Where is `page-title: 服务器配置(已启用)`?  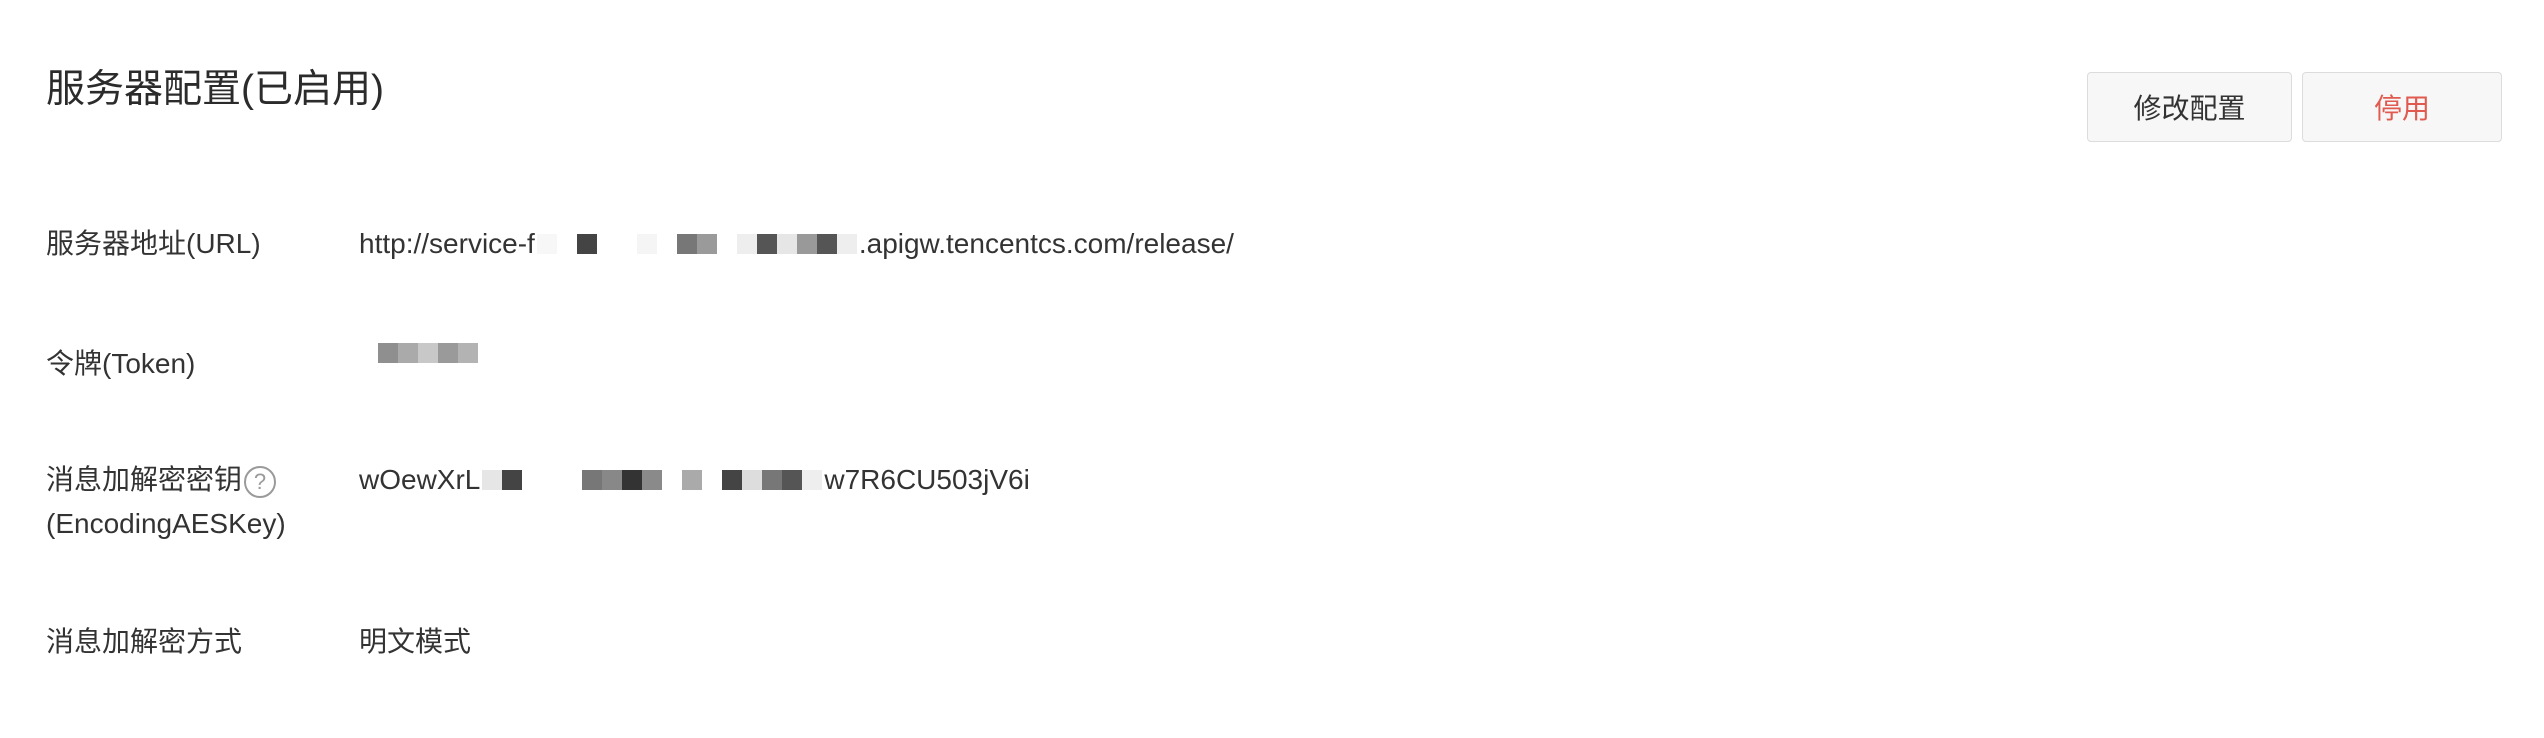 page-title: 服务器配置(已启用) is located at coordinates (215, 89).